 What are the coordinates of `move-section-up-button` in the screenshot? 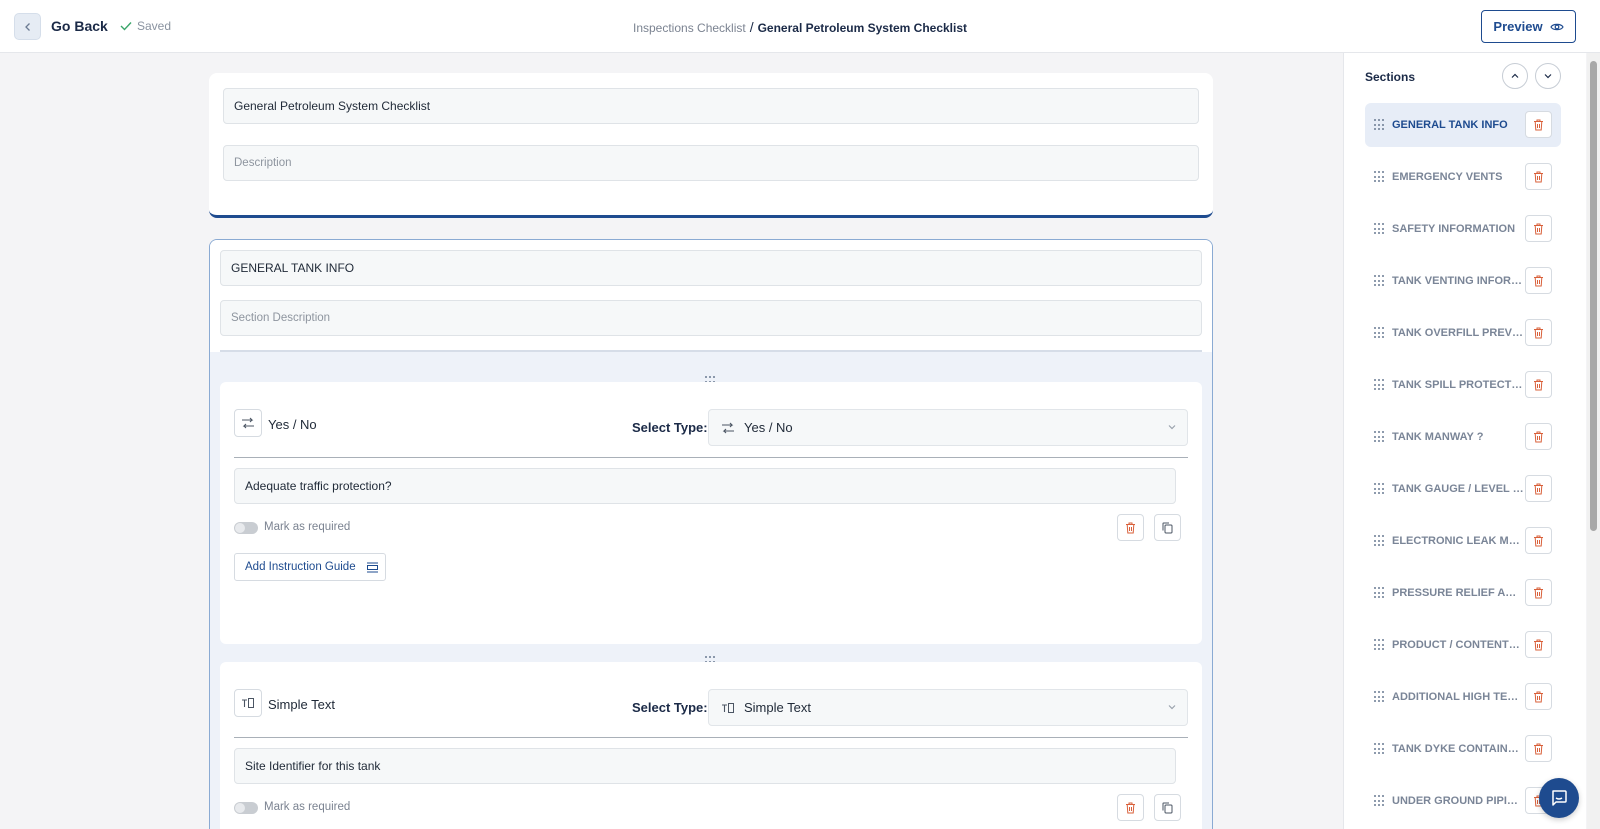 It's located at (1515, 76).